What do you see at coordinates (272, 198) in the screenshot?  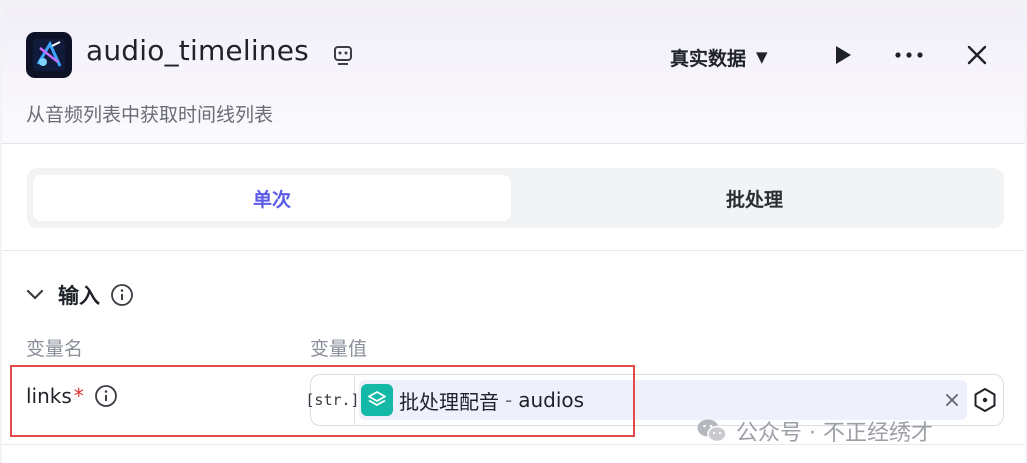 I see `tab-single: 单次` at bounding box center [272, 198].